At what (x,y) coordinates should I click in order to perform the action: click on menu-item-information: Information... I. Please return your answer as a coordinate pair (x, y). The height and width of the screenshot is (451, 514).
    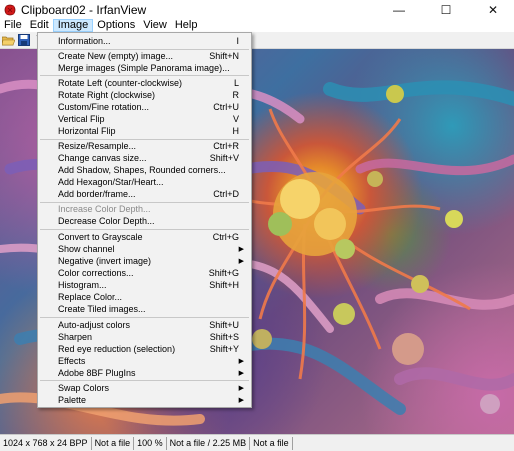
    Looking at the image, I should click on (144, 41).